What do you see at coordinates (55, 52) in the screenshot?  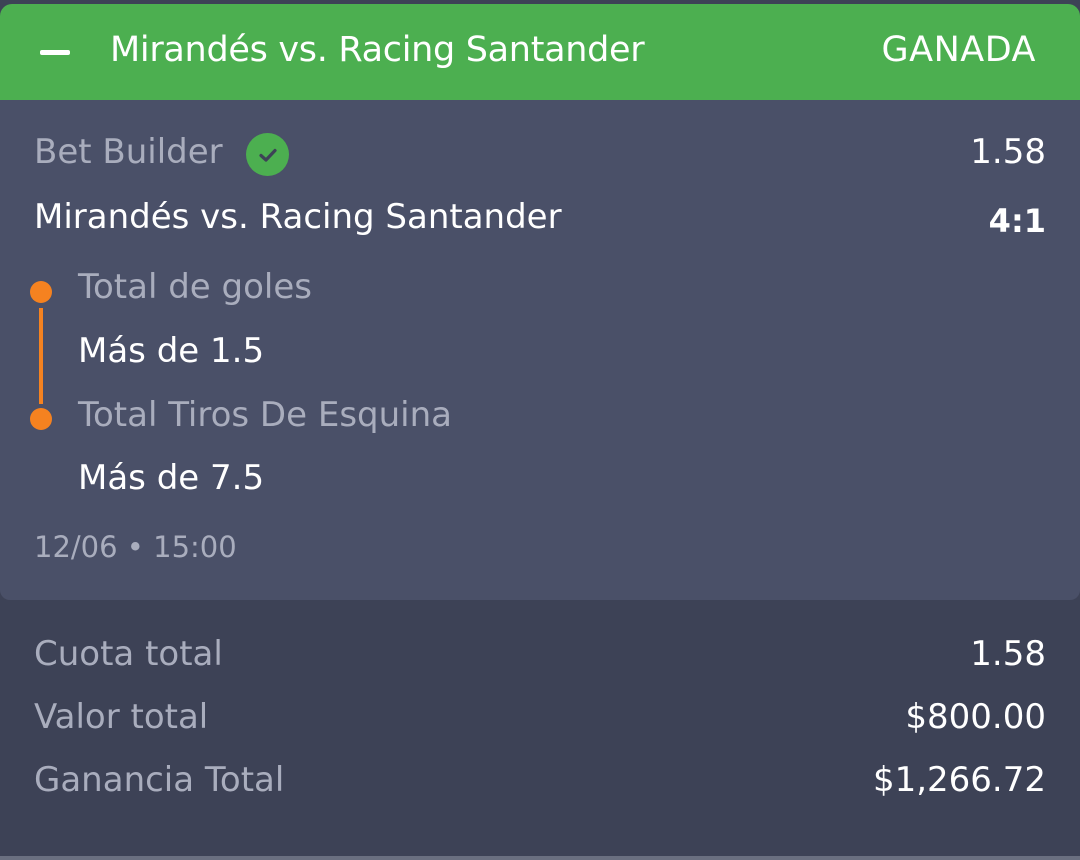 I see `minus-icon` at bounding box center [55, 52].